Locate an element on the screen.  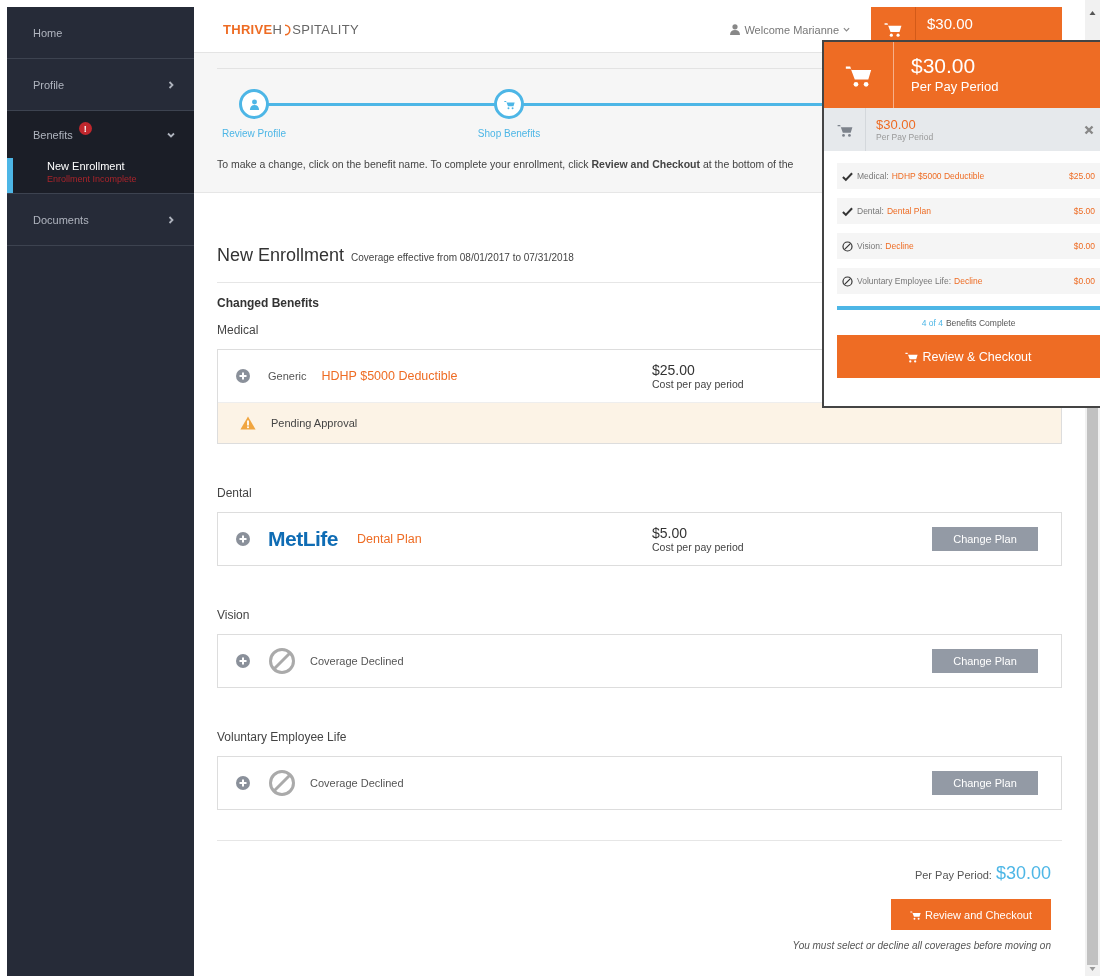
sidebar-item: Home is located at coordinates (100, 33).